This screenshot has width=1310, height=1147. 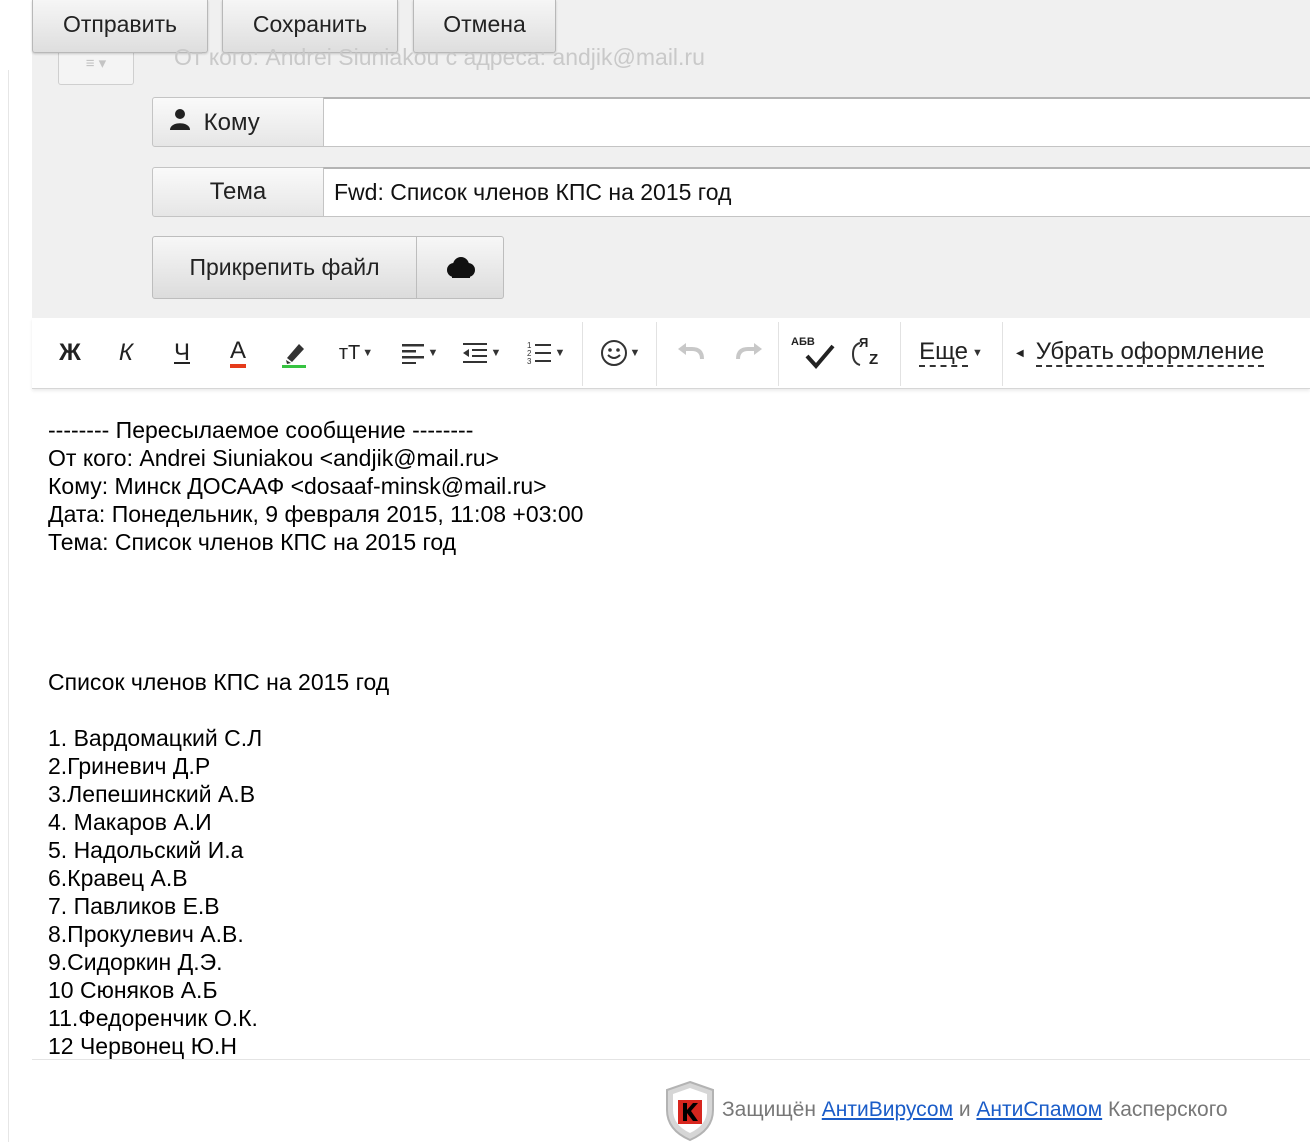 What do you see at coordinates (129, 766) in the screenshot?
I see `message-line: 2.Гриневич Д.Р` at bounding box center [129, 766].